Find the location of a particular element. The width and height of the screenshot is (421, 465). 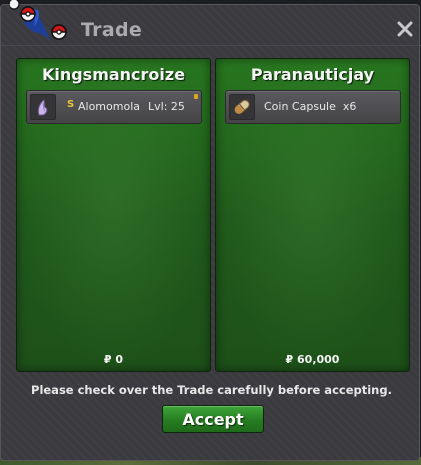

money-right: ₽ 60,000 is located at coordinates (312, 359).